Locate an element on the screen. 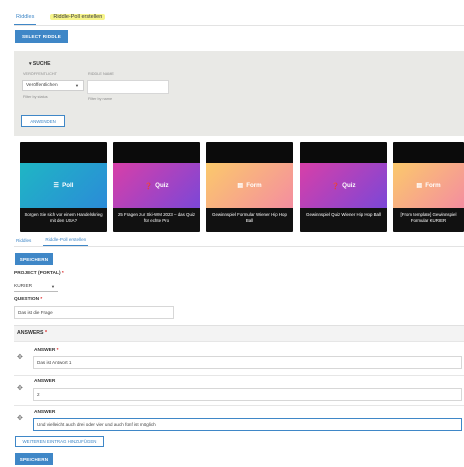 The height and width of the screenshot is (467, 464). status-label: VERÖFFENTLICHT is located at coordinates (40, 74).